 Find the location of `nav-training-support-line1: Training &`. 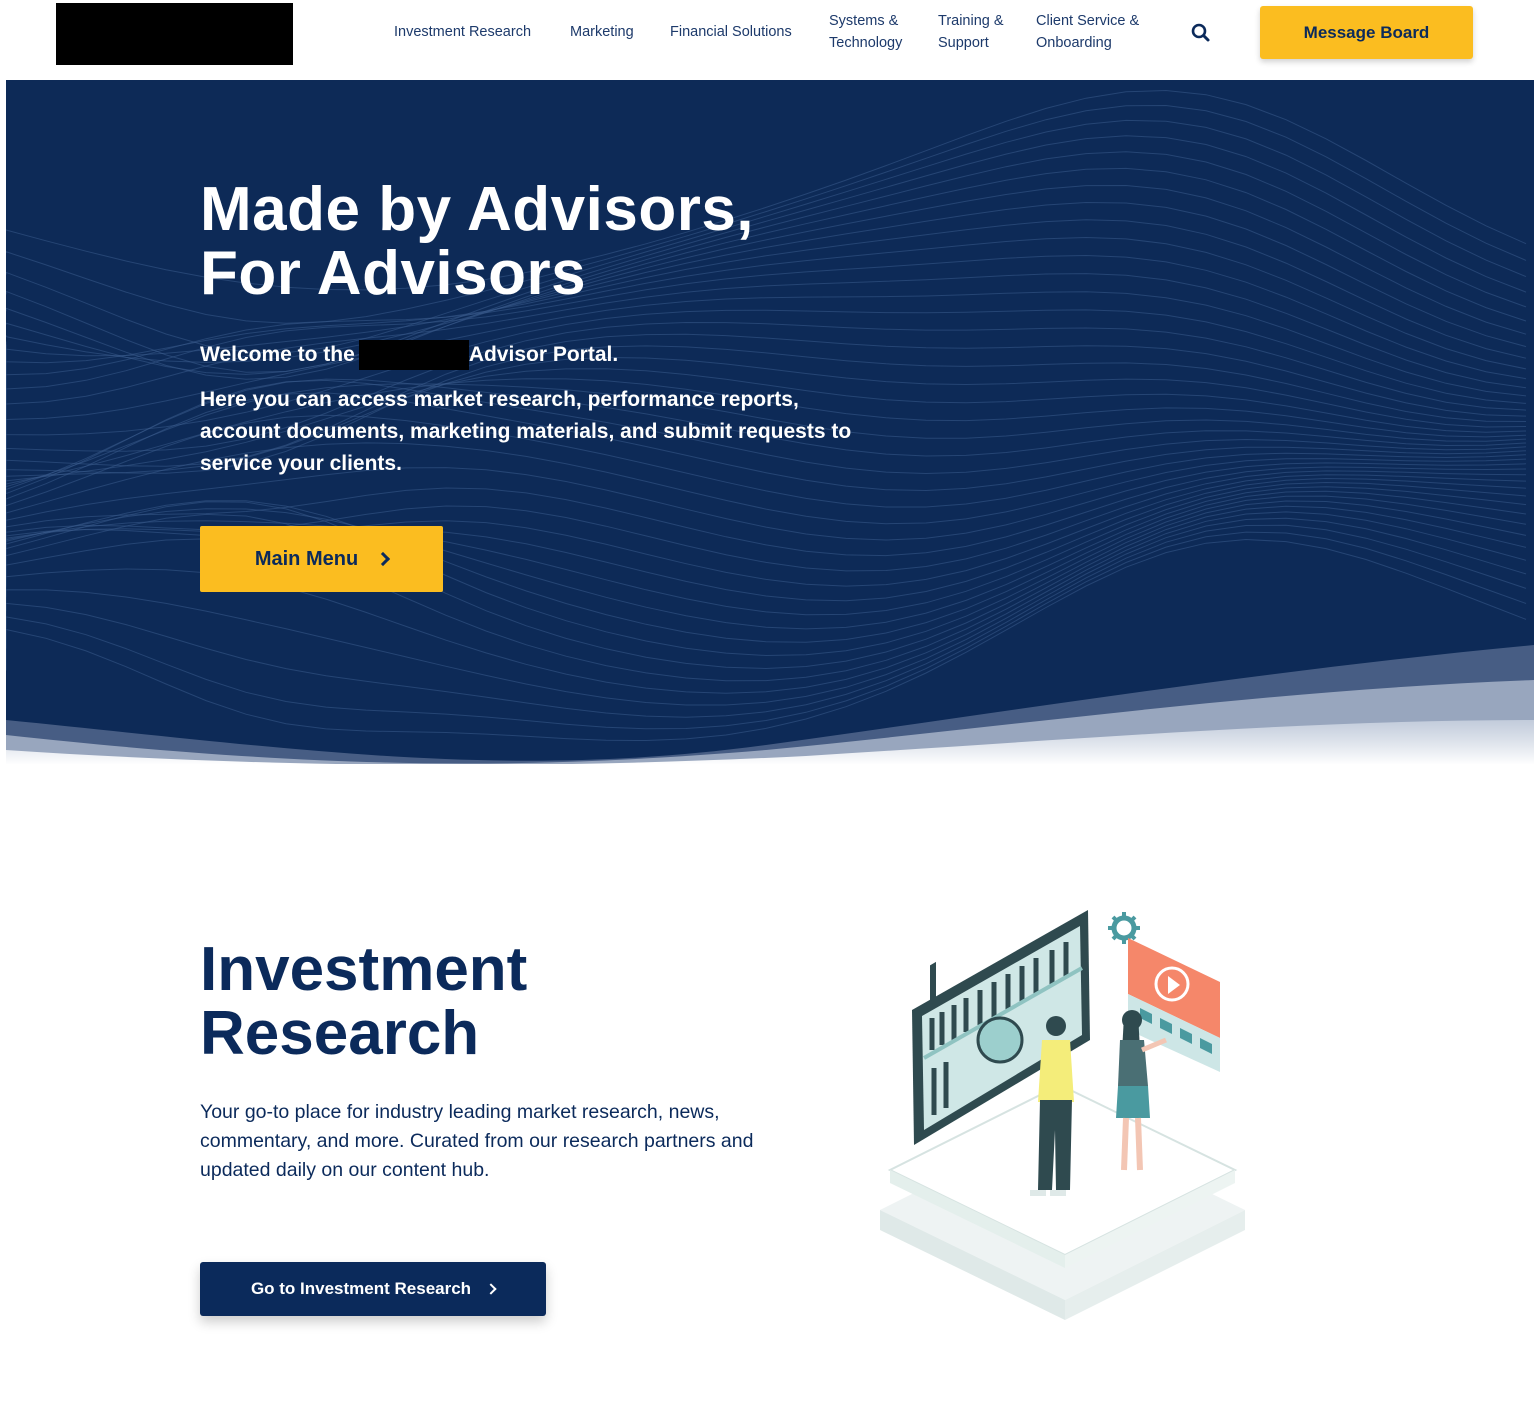

nav-training-support-line1: Training & is located at coordinates (971, 21).